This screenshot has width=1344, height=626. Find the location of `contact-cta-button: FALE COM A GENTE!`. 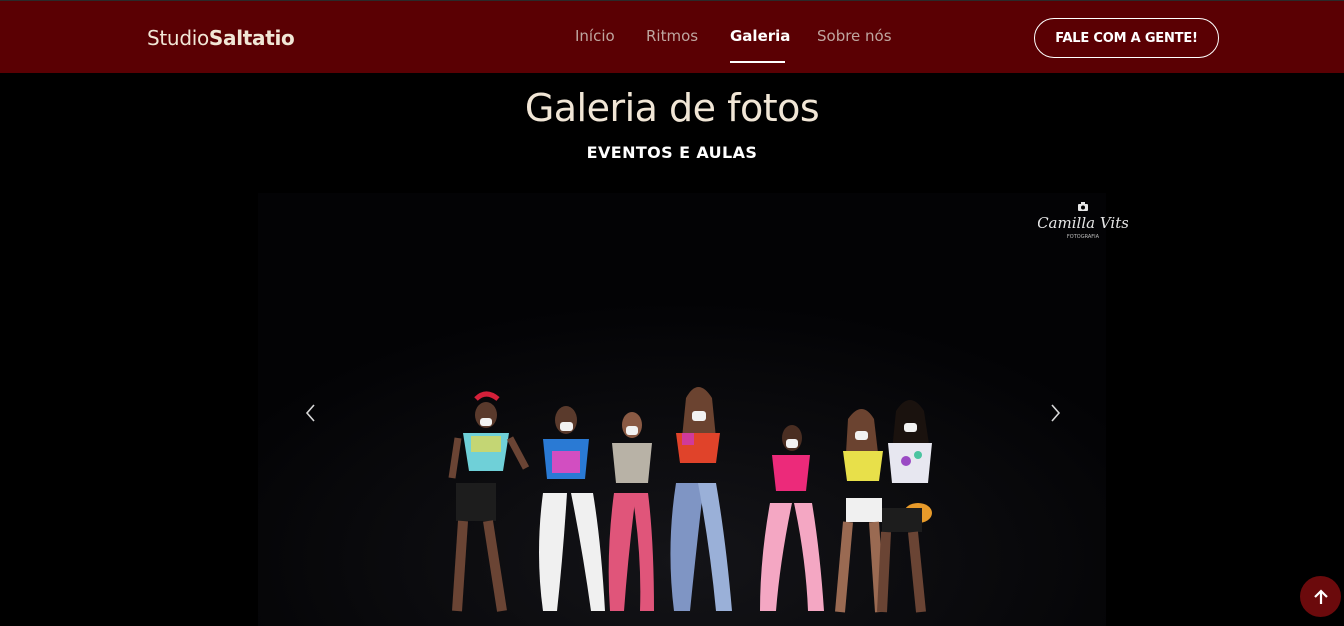

contact-cta-button: FALE COM A GENTE! is located at coordinates (1126, 38).